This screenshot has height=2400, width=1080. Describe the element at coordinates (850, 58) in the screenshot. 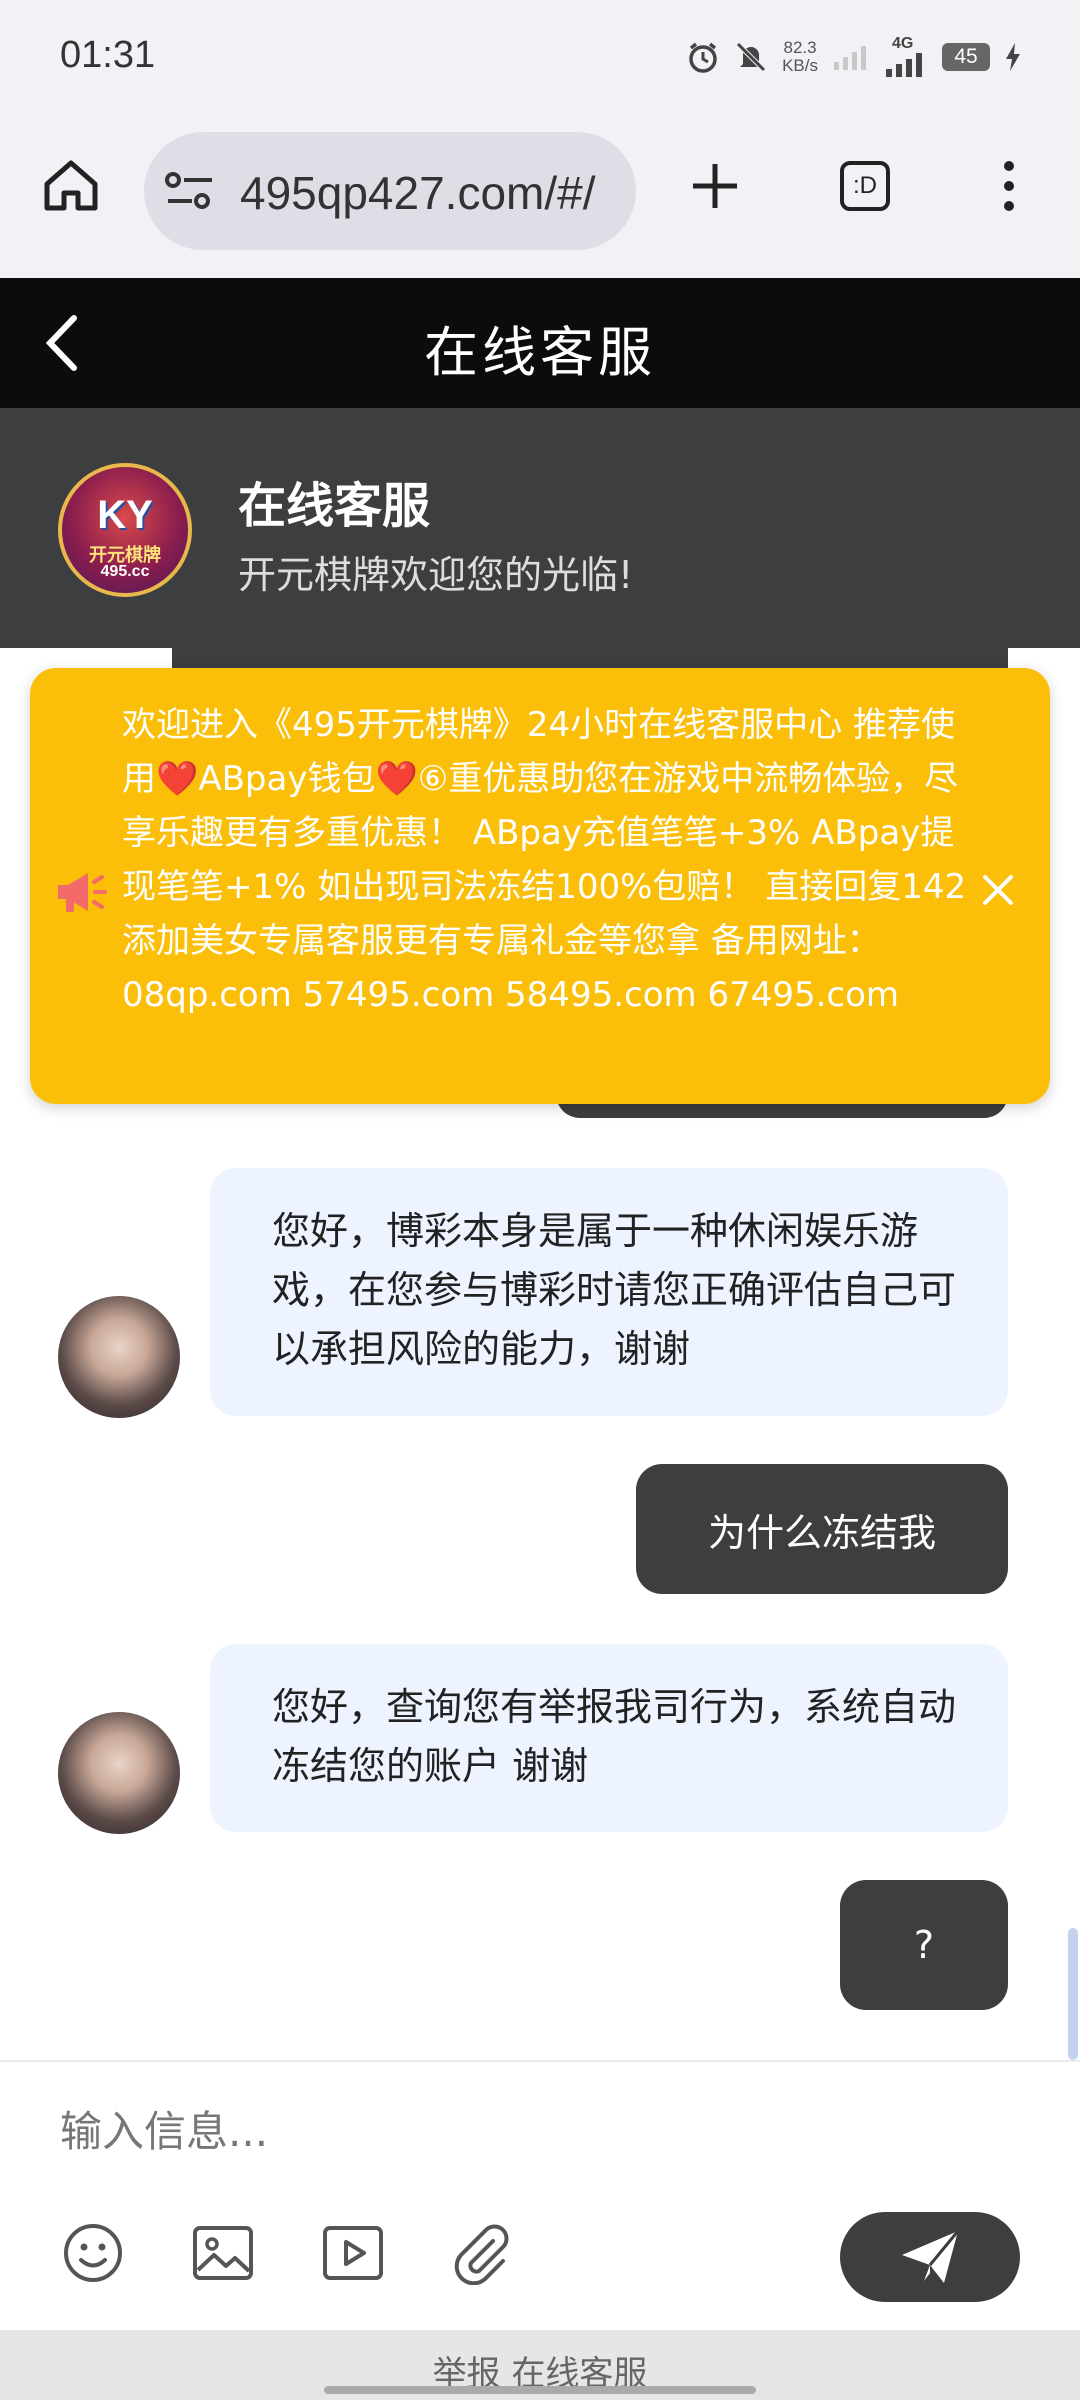

I see `signal-icon` at that location.